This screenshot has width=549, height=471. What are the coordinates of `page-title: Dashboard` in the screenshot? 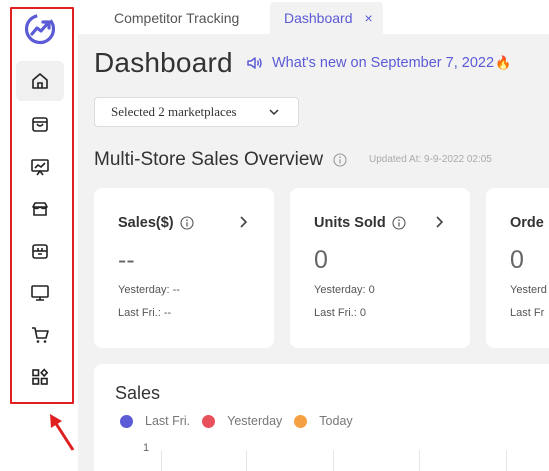 It's located at (163, 62).